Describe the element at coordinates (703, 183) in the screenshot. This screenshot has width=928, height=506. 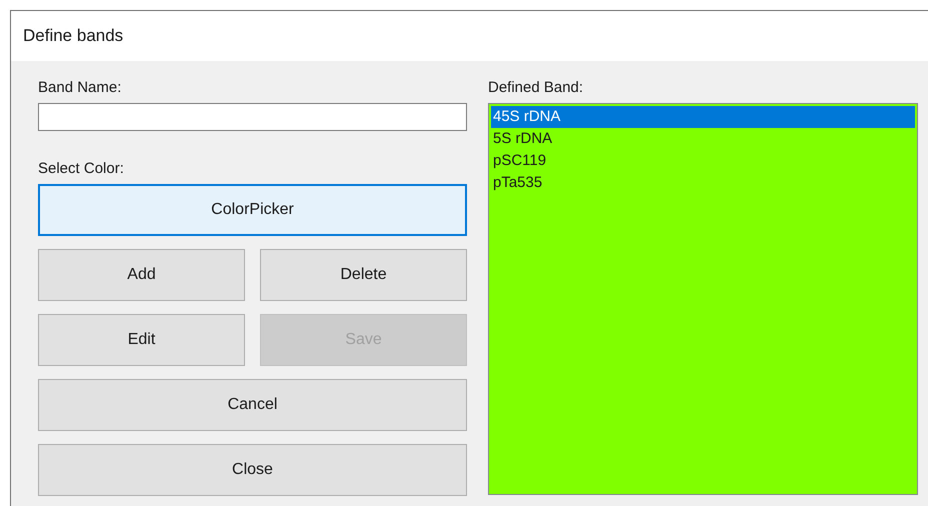
I see `list-item: pTa535` at that location.